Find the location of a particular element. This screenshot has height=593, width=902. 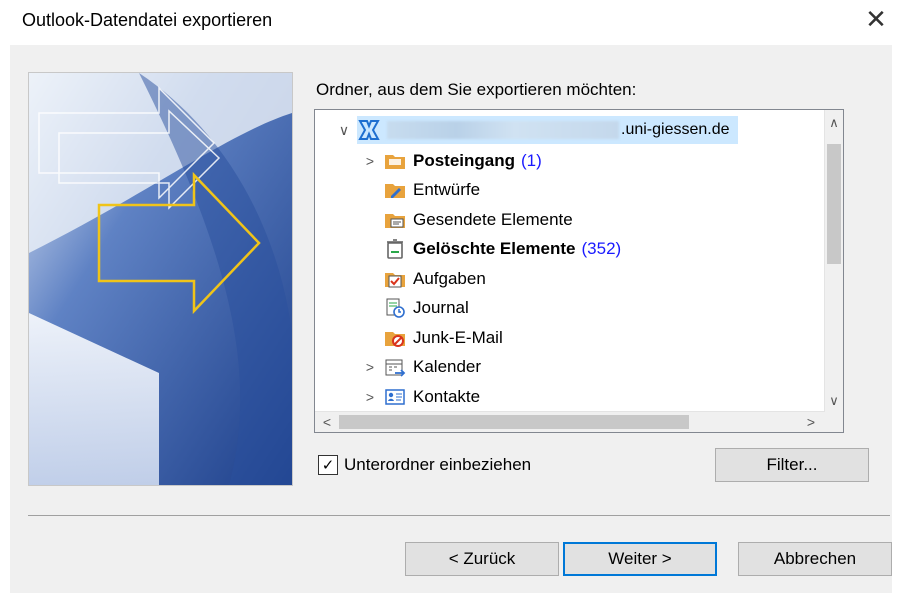

folder-item: > Kontakte is located at coordinates (420, 396).